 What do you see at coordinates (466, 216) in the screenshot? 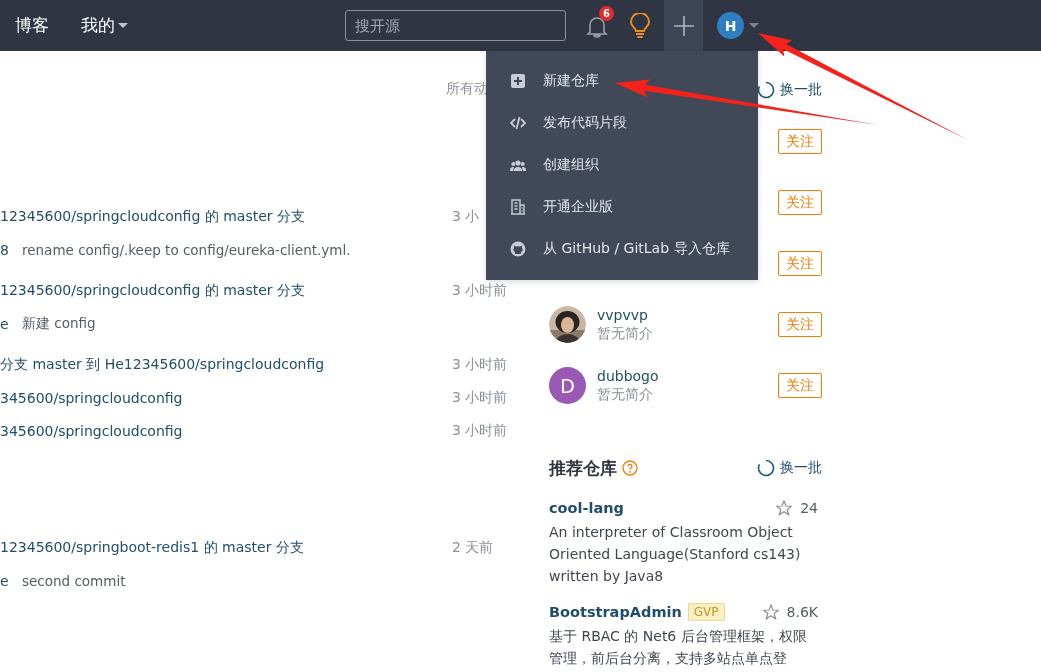
I see `event-time: 3 小` at bounding box center [466, 216].